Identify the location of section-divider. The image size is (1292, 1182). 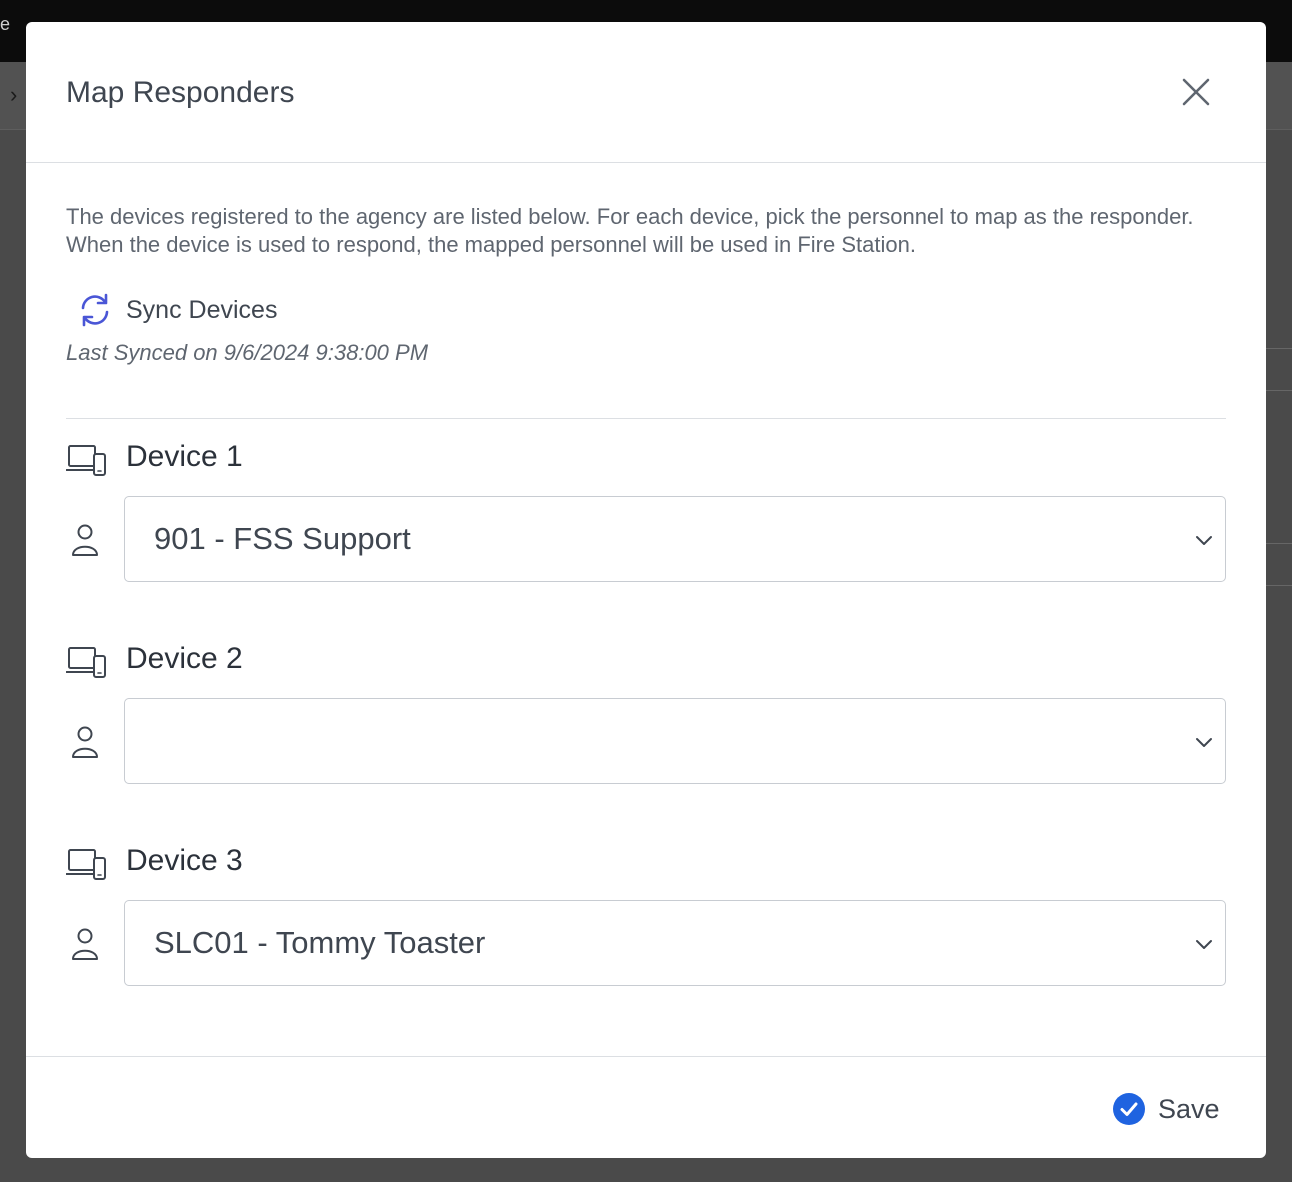
(646, 418).